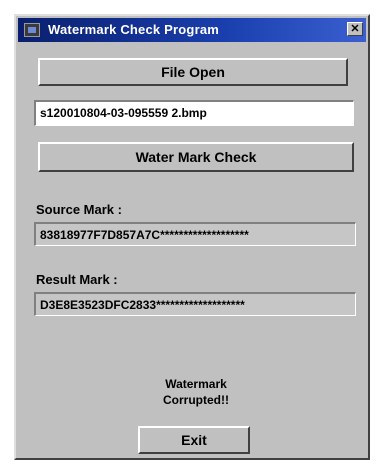  Describe the element at coordinates (195, 234) in the screenshot. I see `source-mark-field: 83818977F7D857A7C*******************` at that location.